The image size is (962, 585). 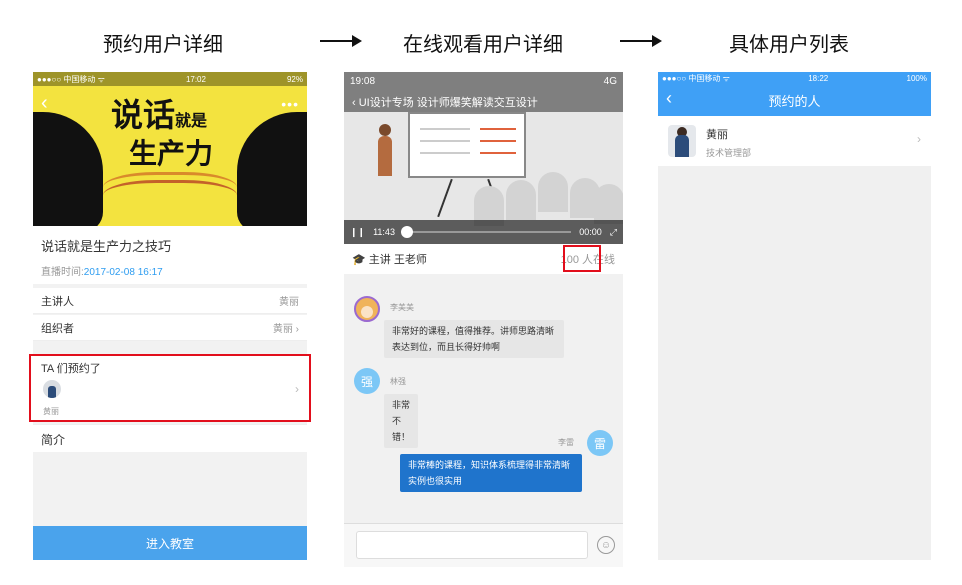 I want to click on avatar: 强, so click(x=367, y=381).